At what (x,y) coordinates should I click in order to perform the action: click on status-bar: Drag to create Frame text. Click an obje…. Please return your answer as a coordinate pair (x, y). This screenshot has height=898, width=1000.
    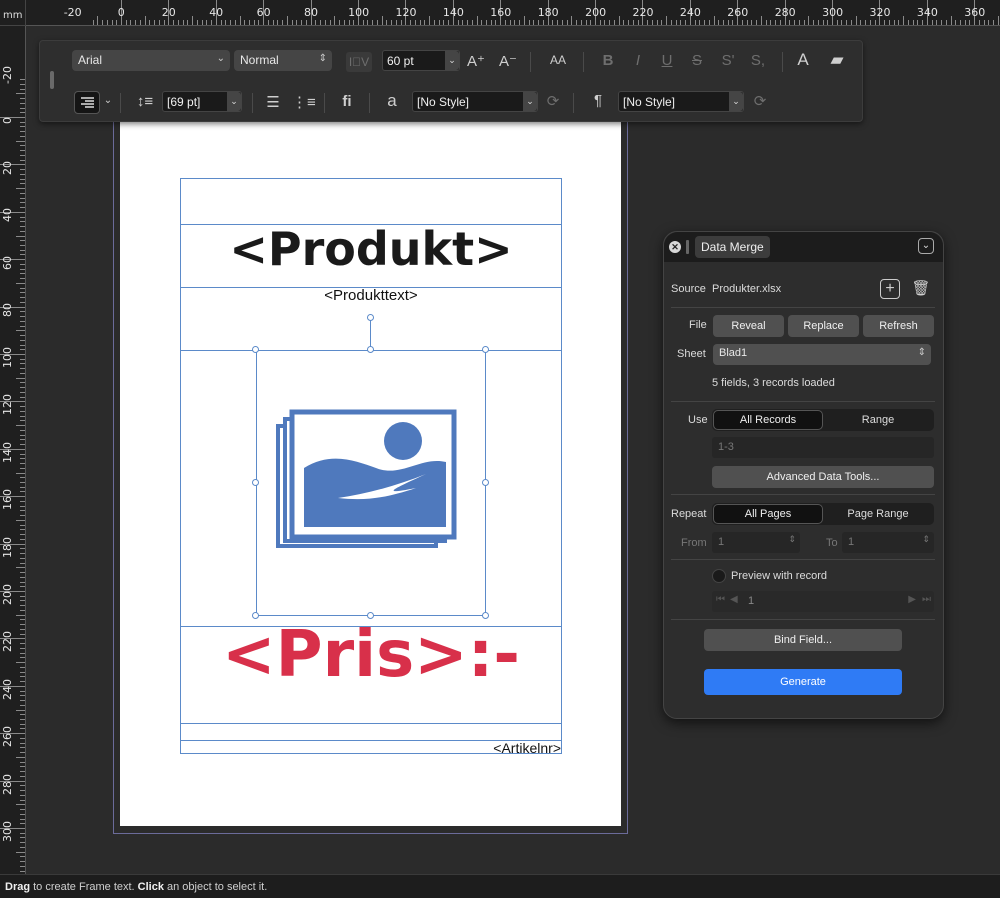
    Looking at the image, I should click on (500, 886).